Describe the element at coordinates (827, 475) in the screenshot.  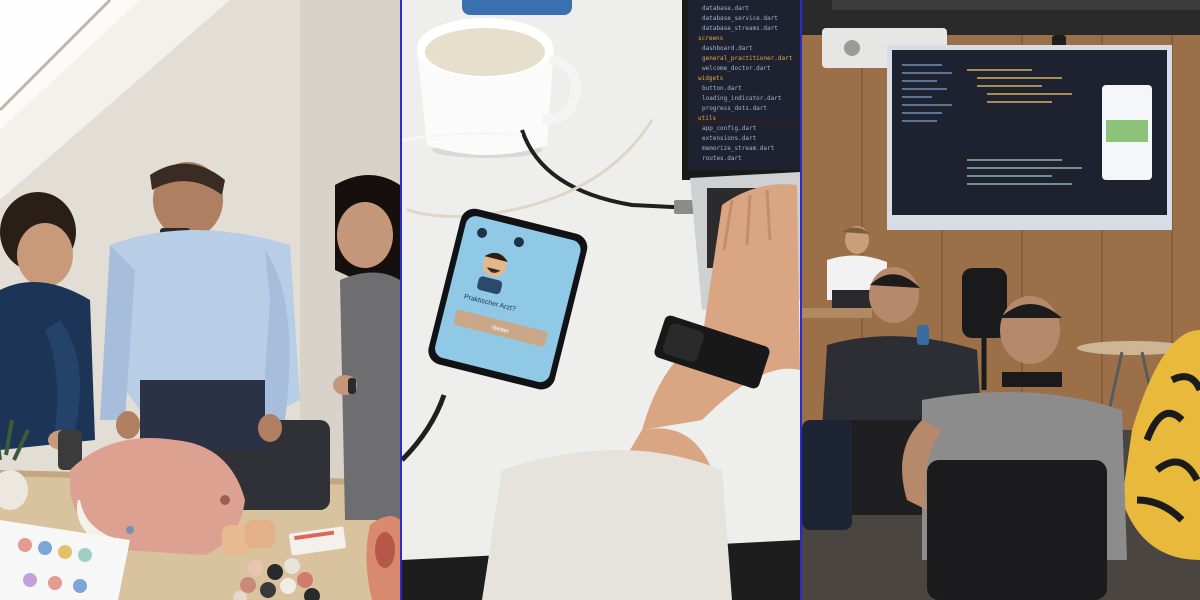
I see `backpack` at that location.